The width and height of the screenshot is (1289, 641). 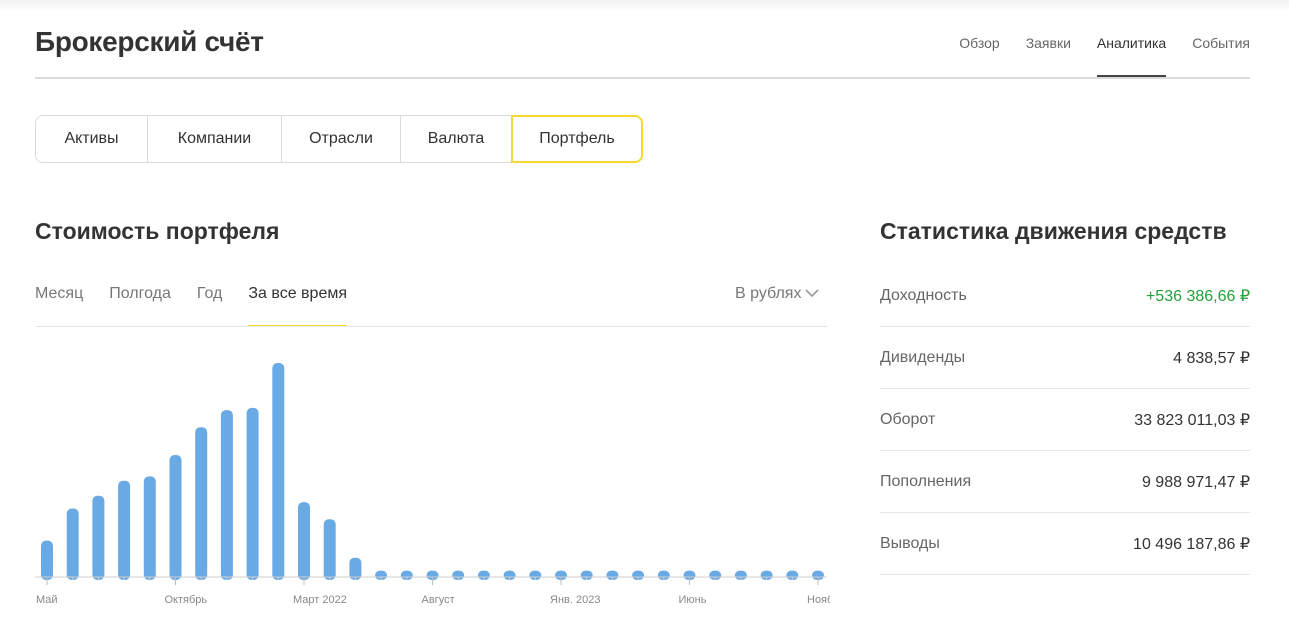 I want to click on currency-dropdown: В рублях, so click(x=777, y=294).